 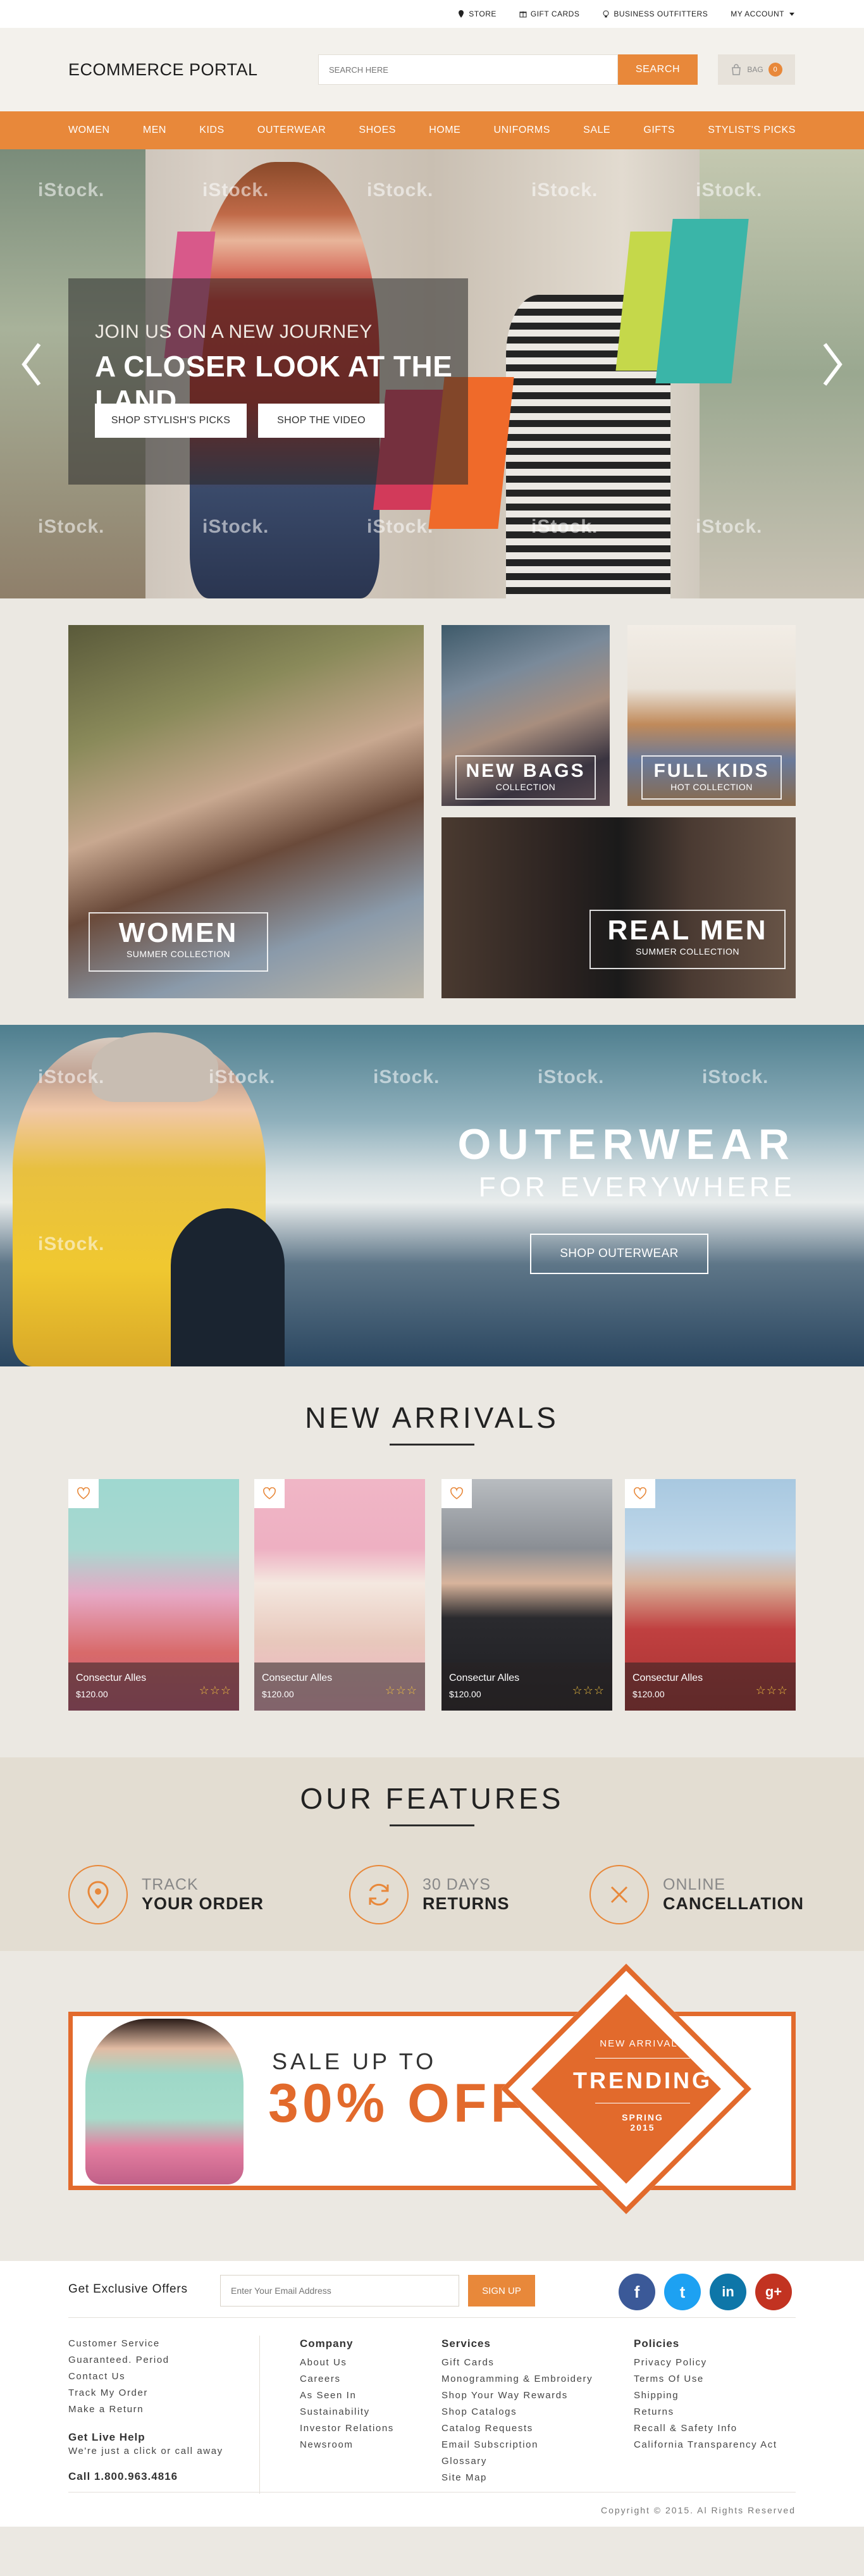 What do you see at coordinates (517, 2379) in the screenshot?
I see `footer-link: Monogramming & Embroidery` at bounding box center [517, 2379].